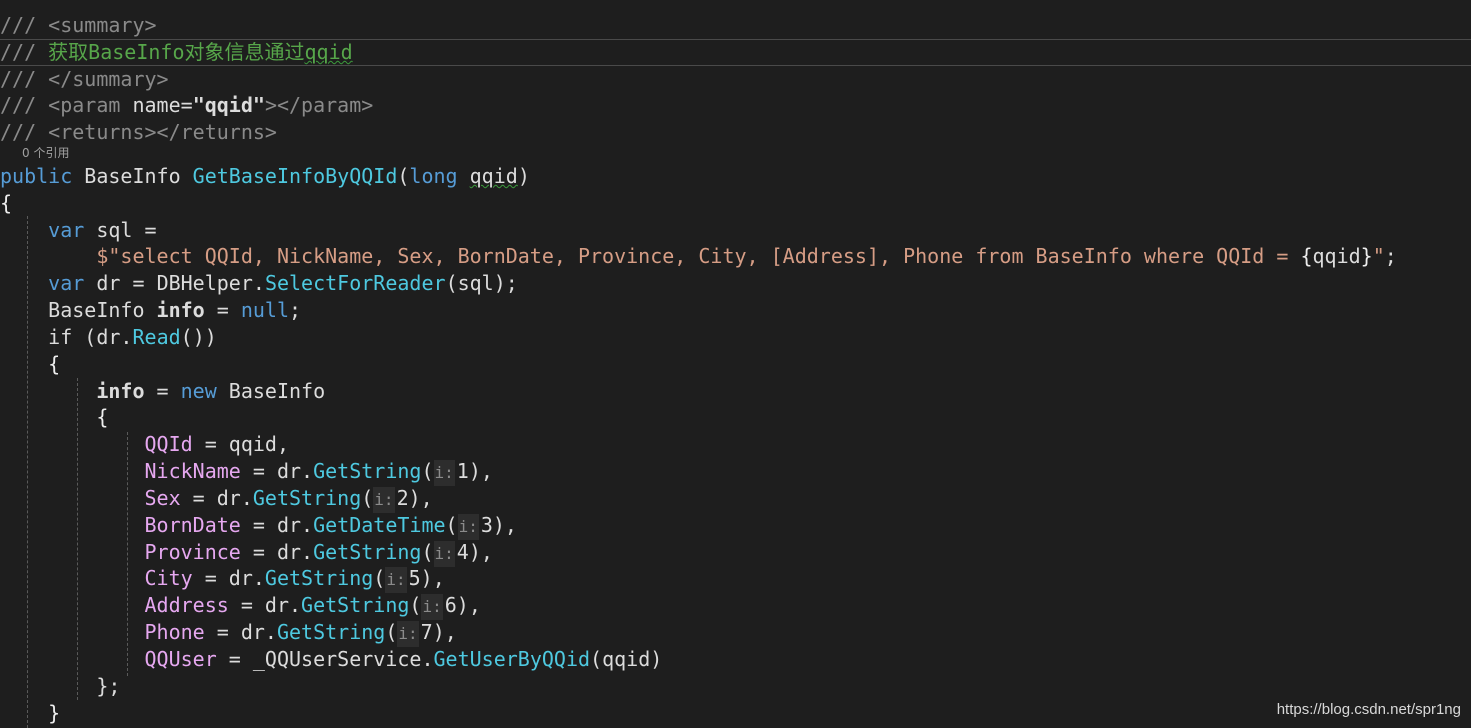 The width and height of the screenshot is (1471, 728). What do you see at coordinates (735, 283) in the screenshot?
I see `code-line: var dr = DBHelper.SelectForReader(sql);` at bounding box center [735, 283].